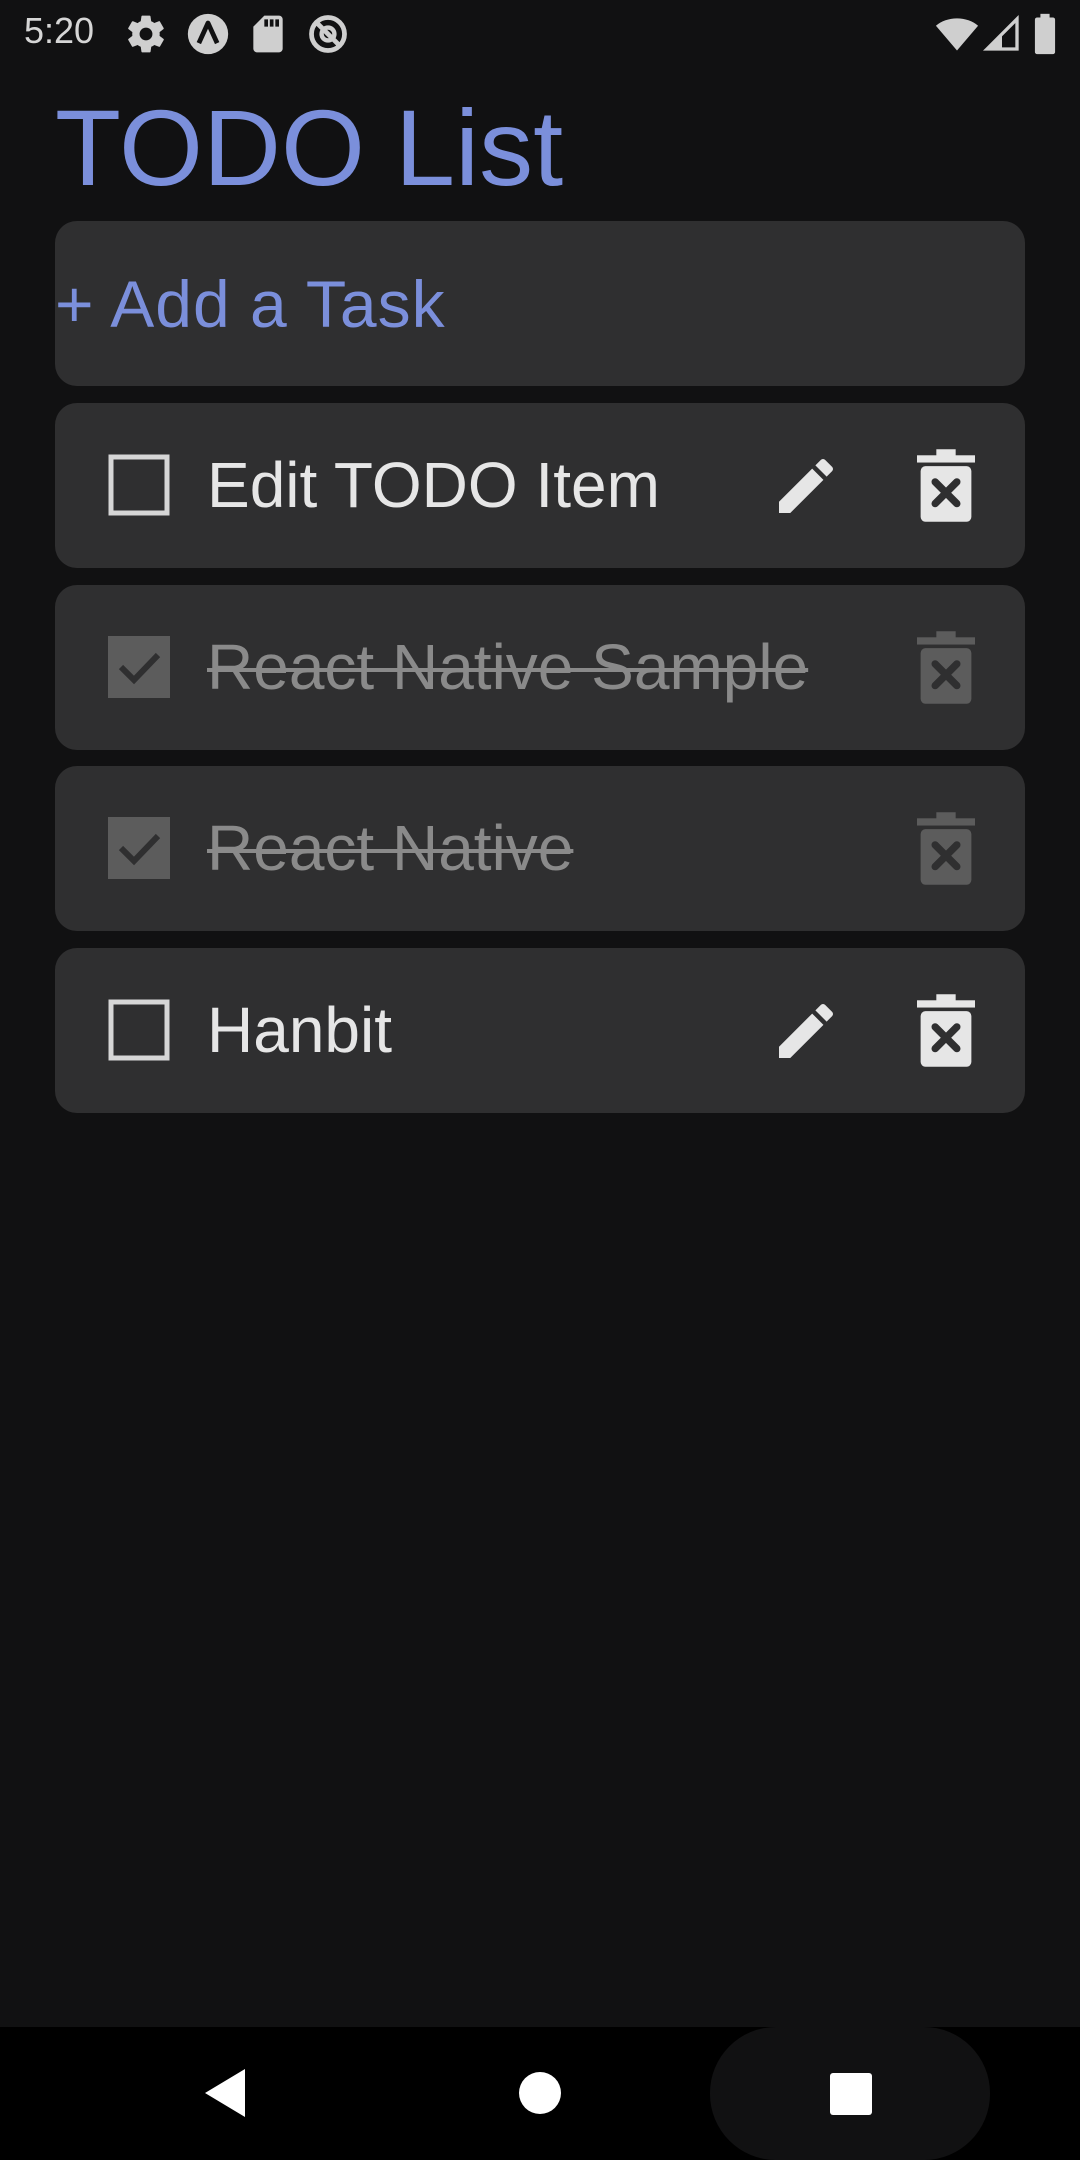 The width and height of the screenshot is (1080, 2160). I want to click on todo-item: React Native, so click(540, 848).